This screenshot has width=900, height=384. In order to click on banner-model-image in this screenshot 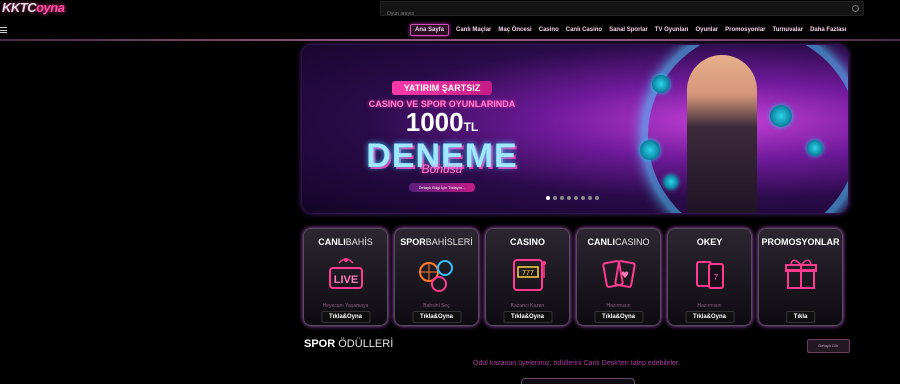, I will do `click(722, 134)`.